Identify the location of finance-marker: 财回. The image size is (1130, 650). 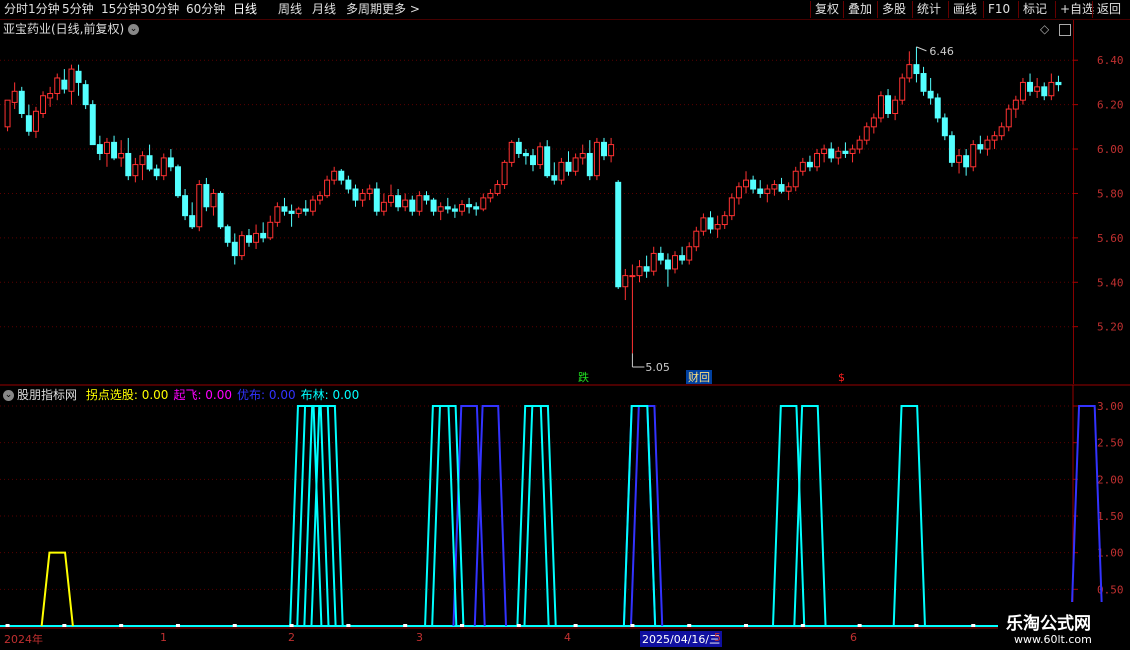
(699, 377).